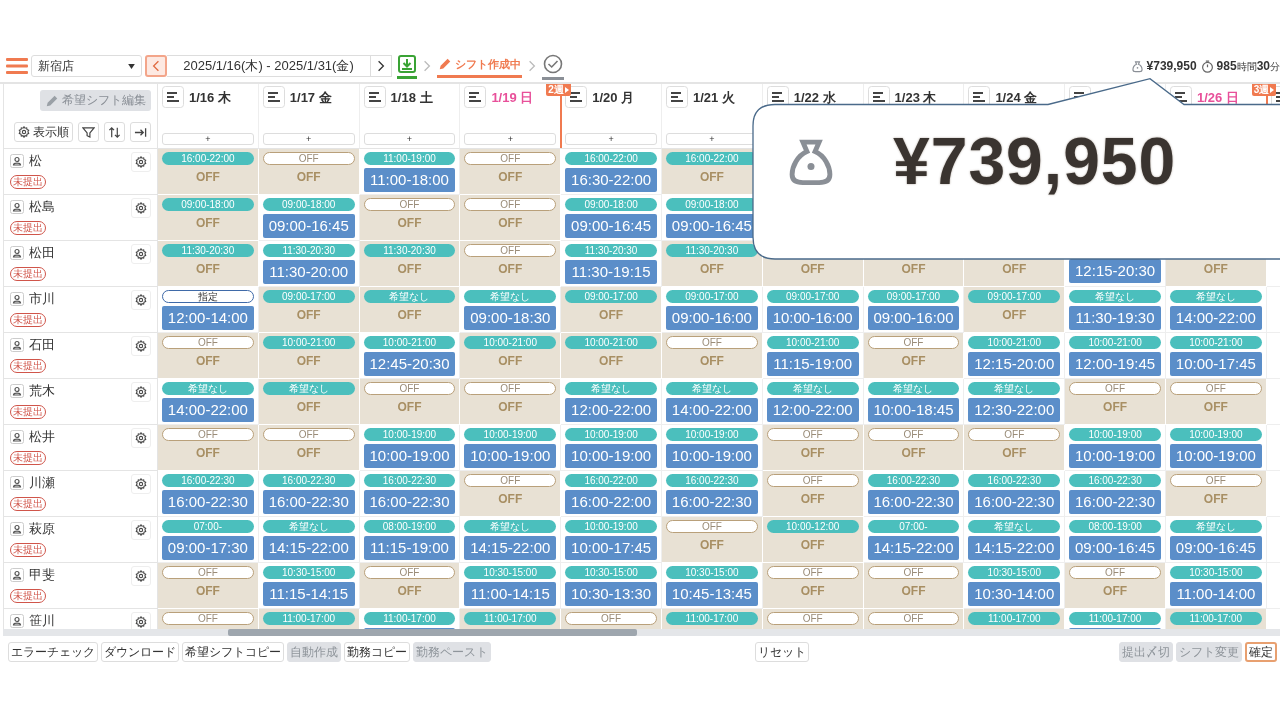 Image resolution: width=1280 pixels, height=720 pixels. I want to click on shift-cell: 10:00-12:00 OFF, so click(813, 540).